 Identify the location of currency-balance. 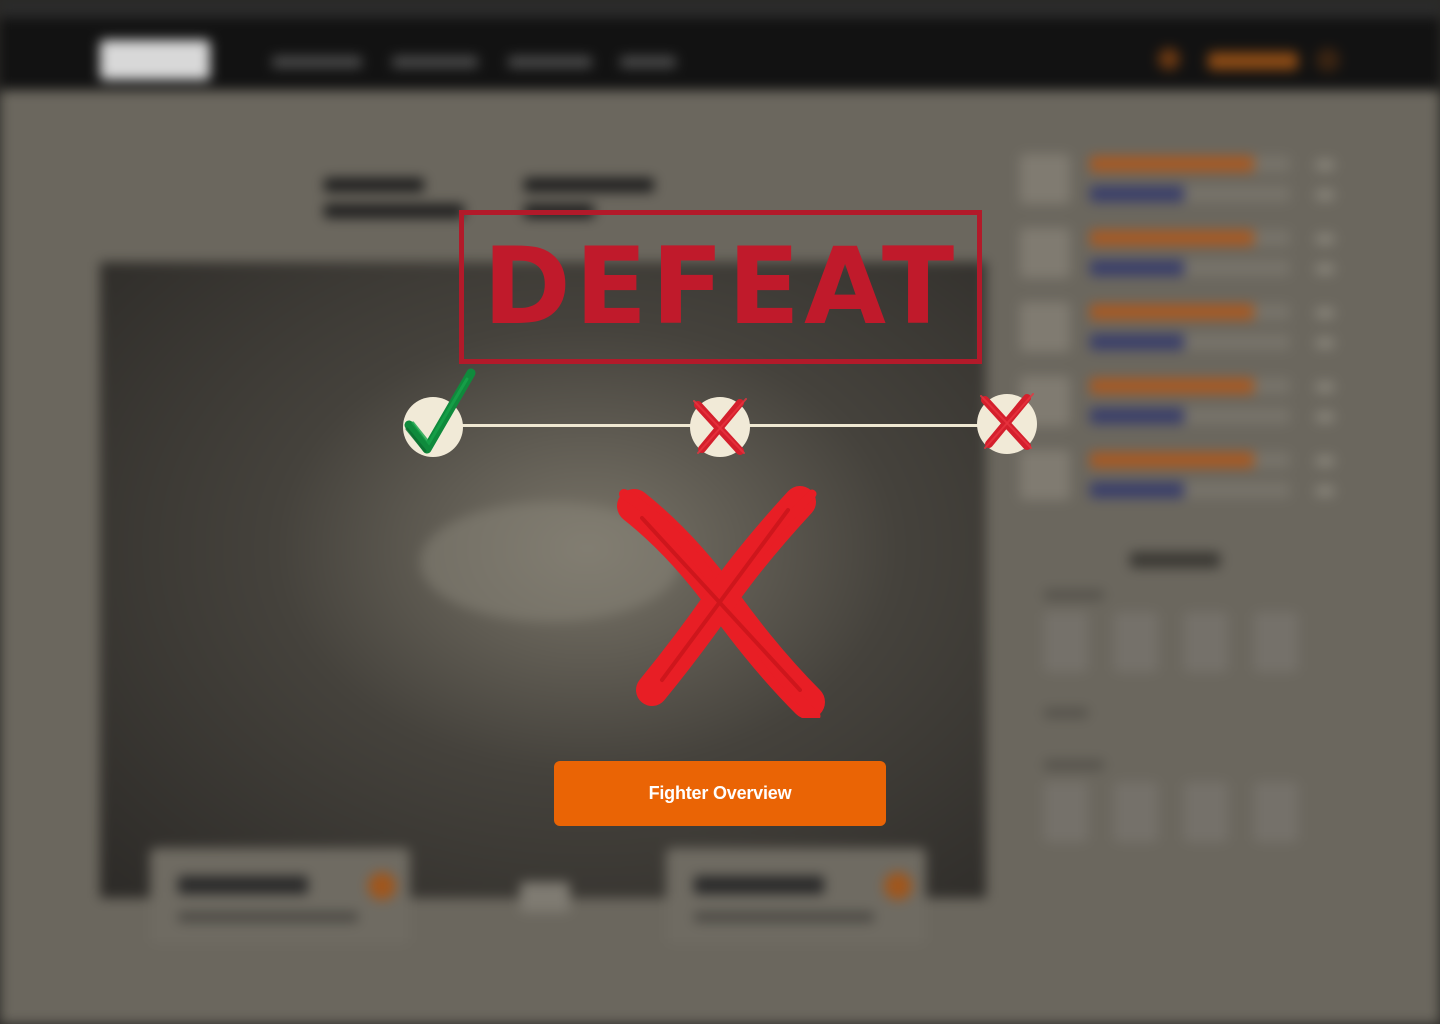
(1253, 61).